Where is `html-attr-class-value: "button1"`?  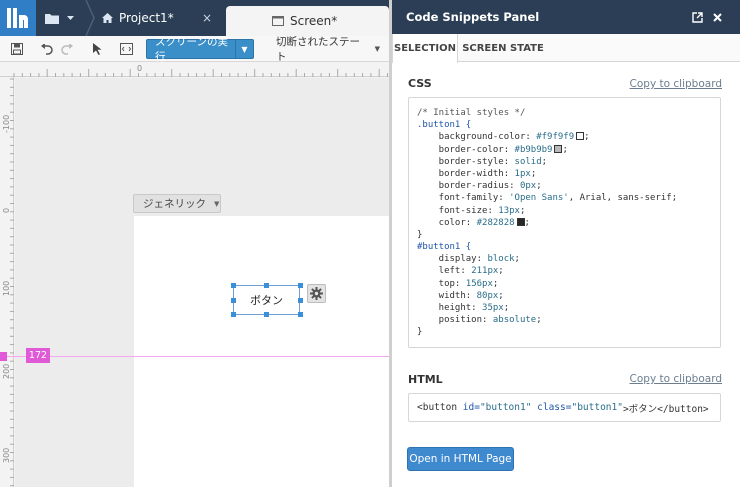
html-attr-class-value: "button1" is located at coordinates (597, 407).